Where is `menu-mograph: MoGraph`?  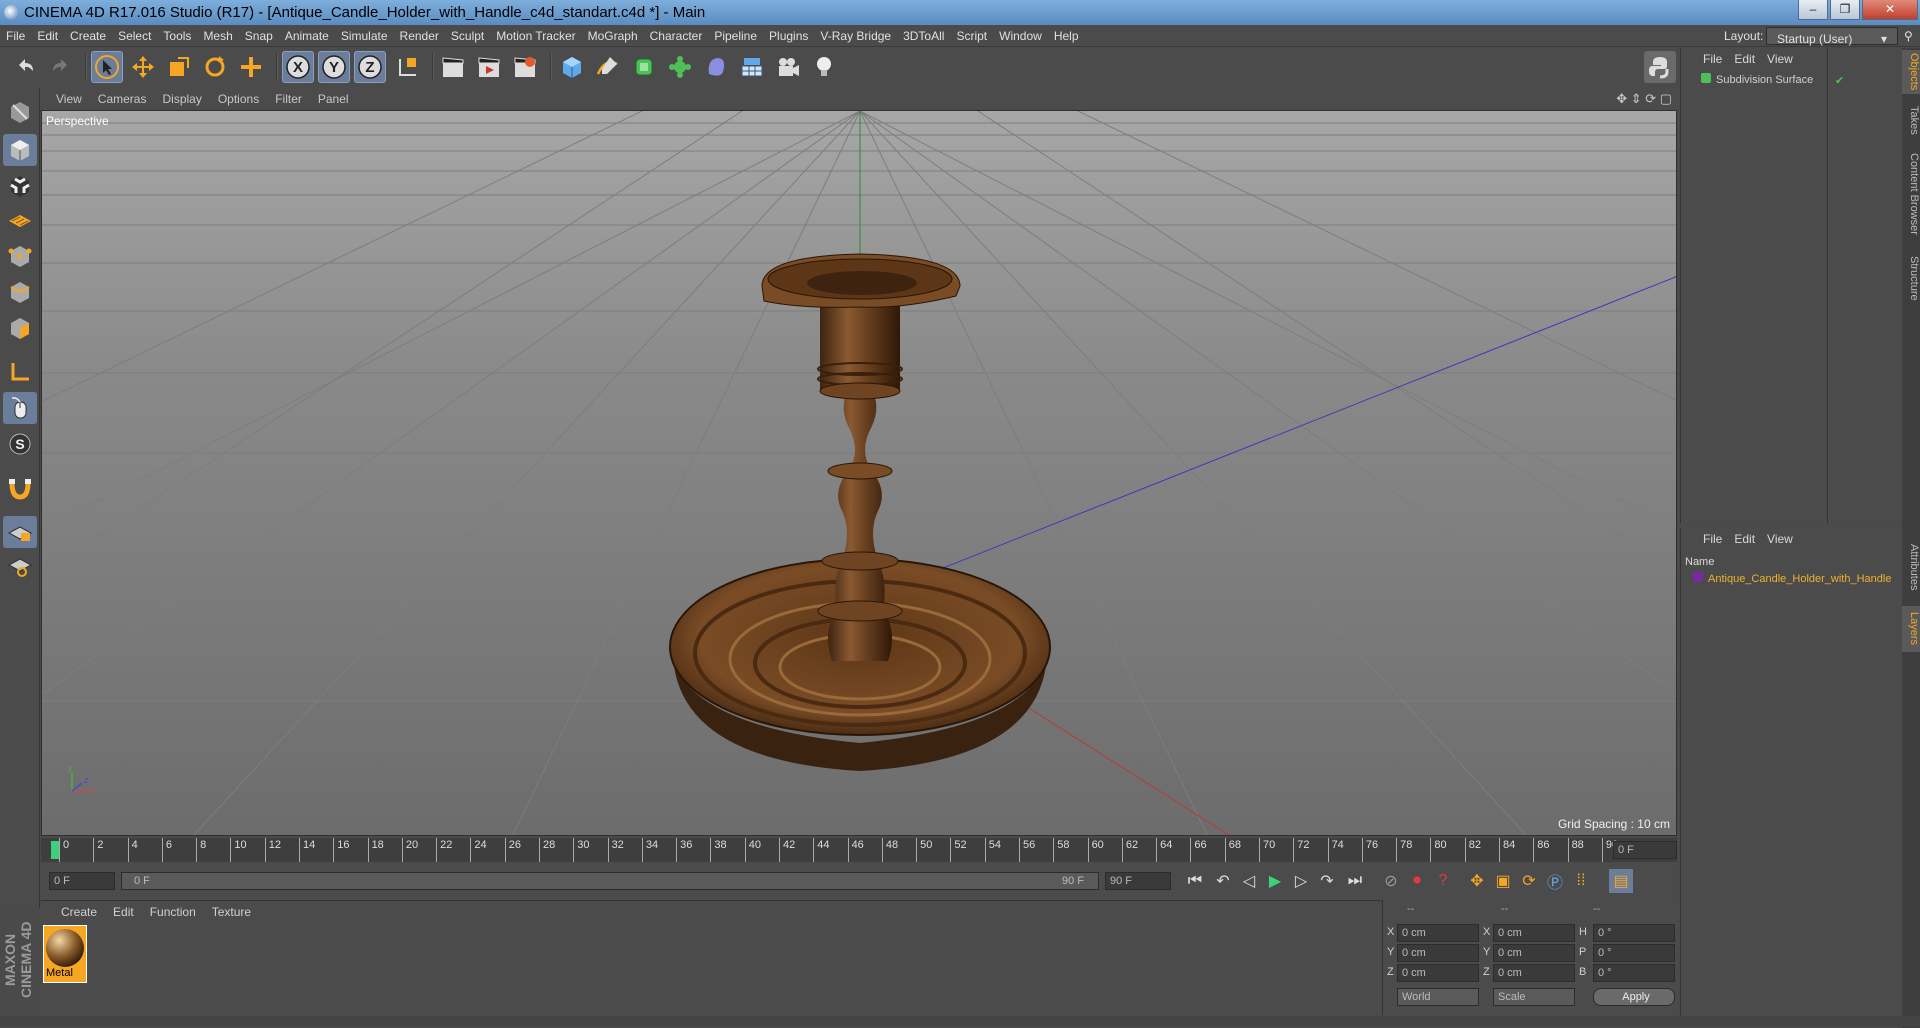 menu-mograph: MoGraph is located at coordinates (613, 36).